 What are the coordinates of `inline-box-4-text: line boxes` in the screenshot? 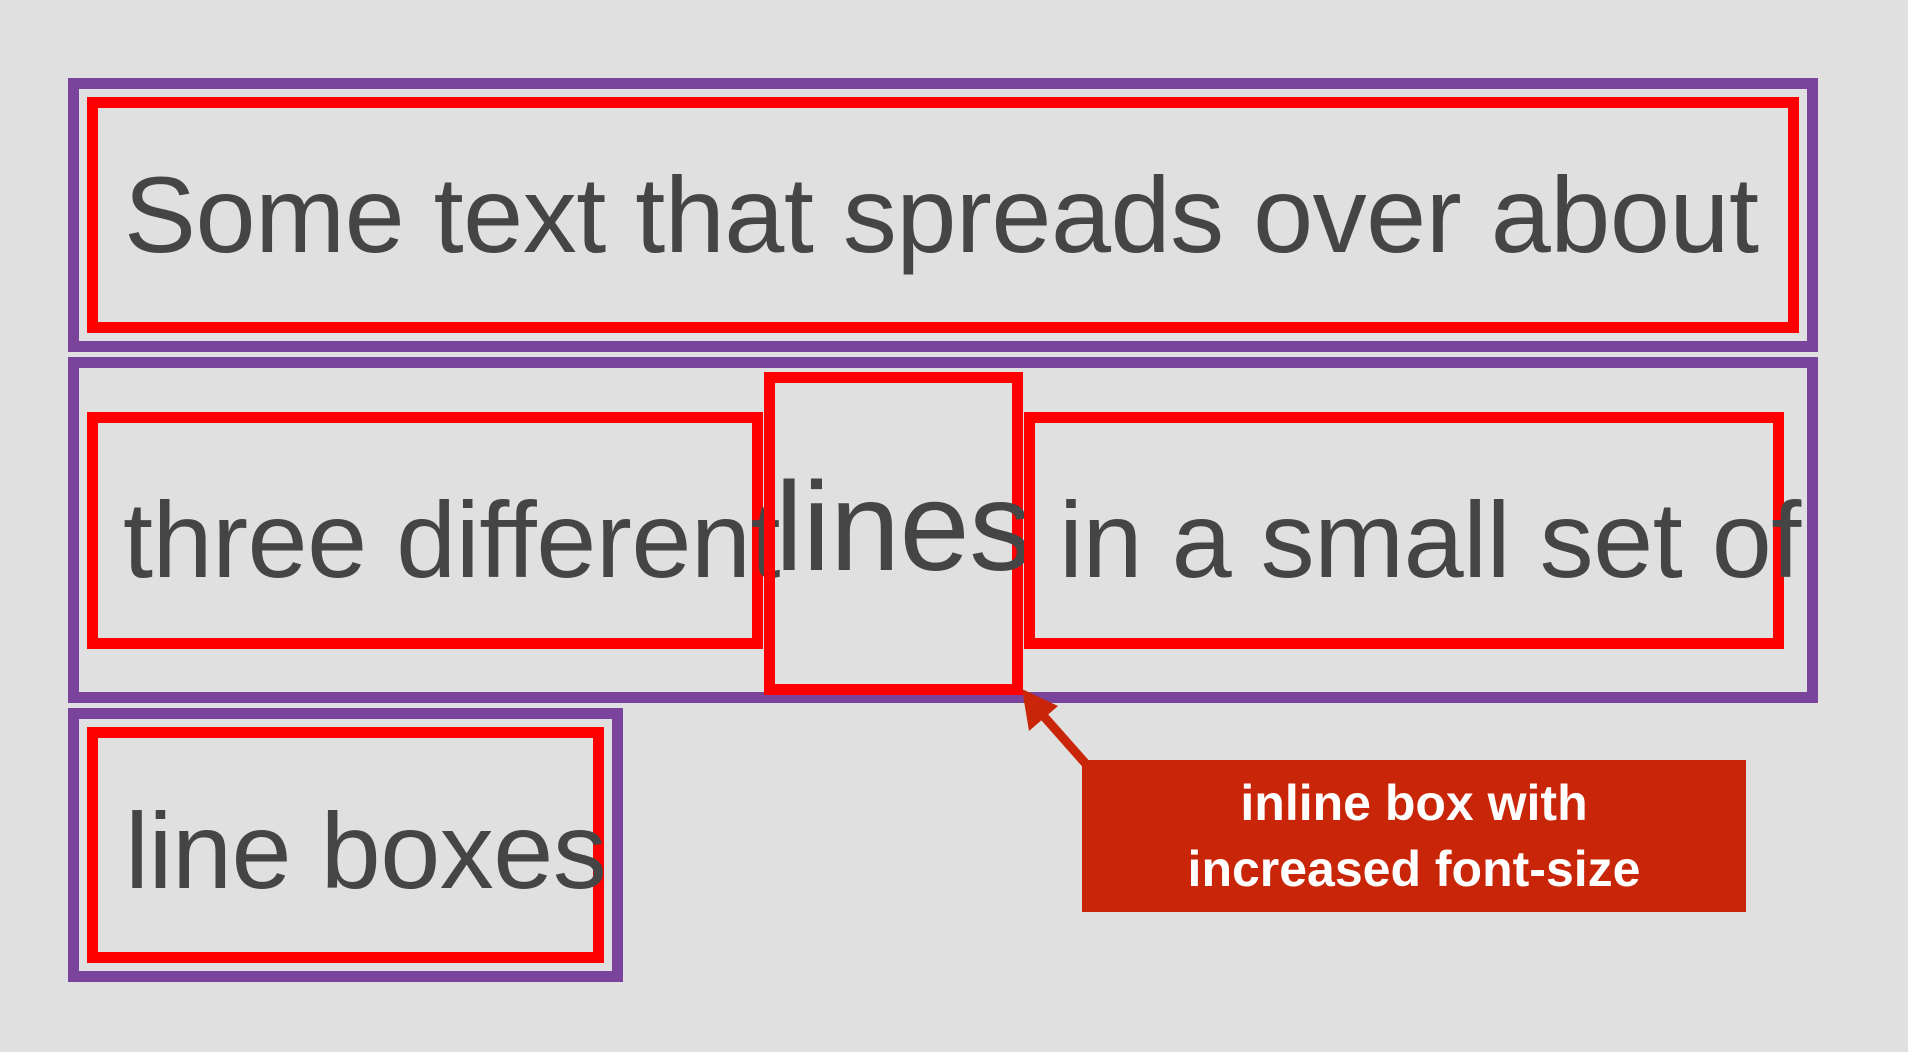 It's located at (366, 850).